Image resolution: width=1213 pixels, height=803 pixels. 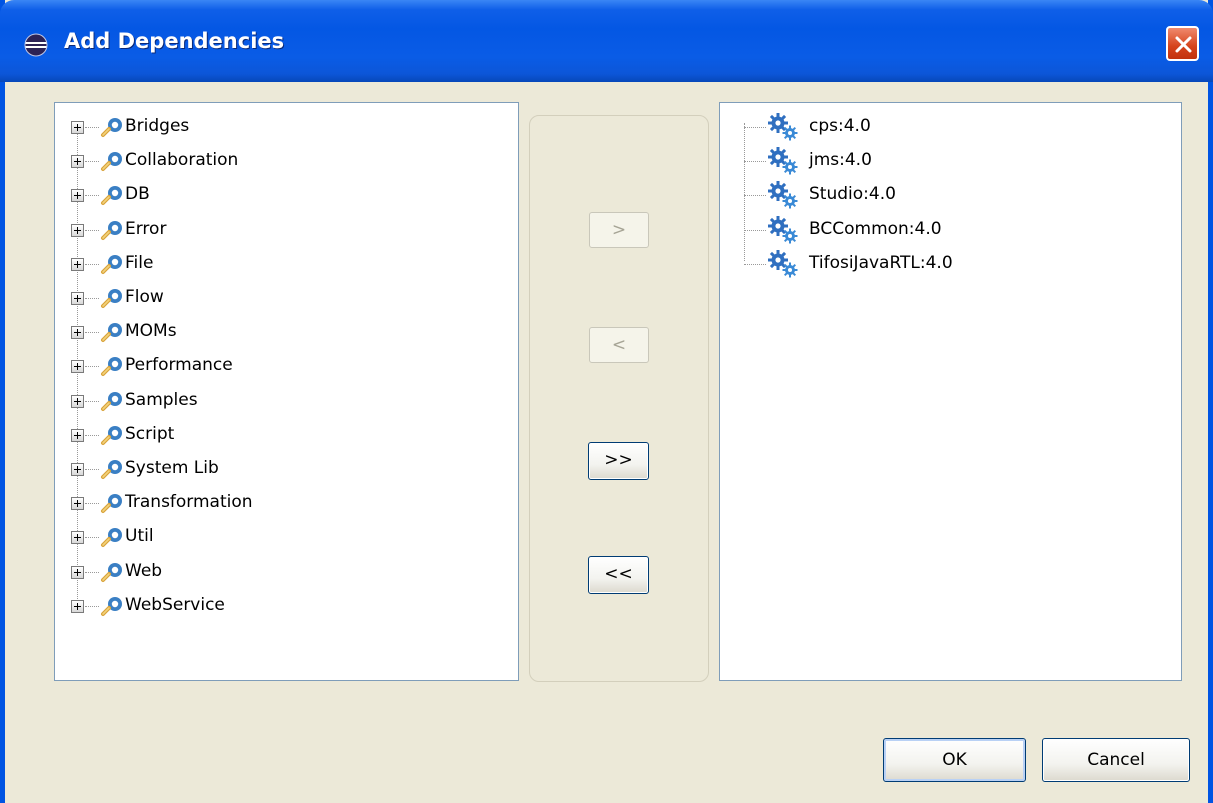 I want to click on tree-item-label: Bridges, so click(x=157, y=126).